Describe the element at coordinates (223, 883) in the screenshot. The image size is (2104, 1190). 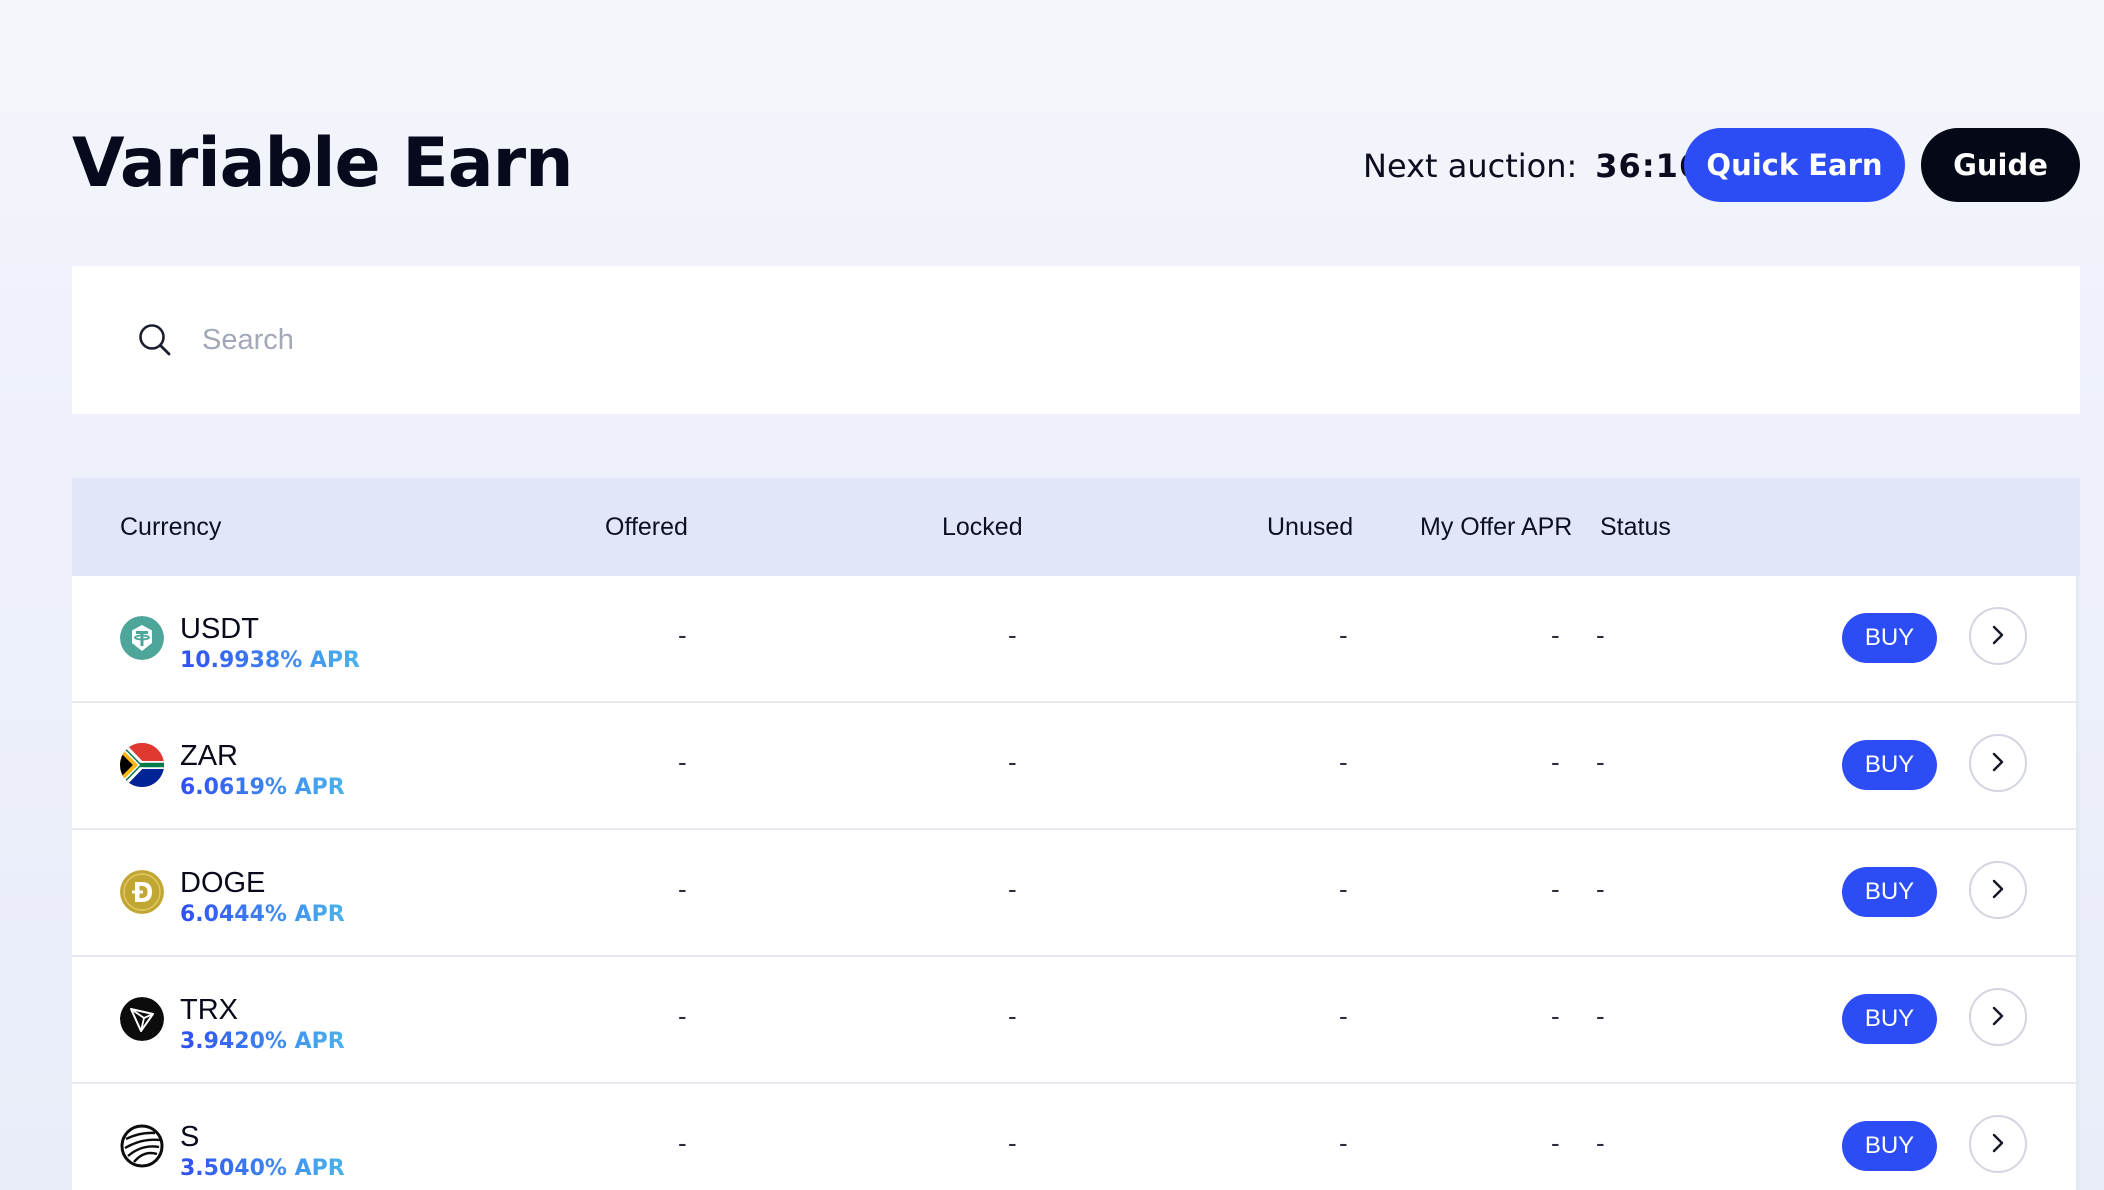
I see `currency-symbol: DOGE` at that location.